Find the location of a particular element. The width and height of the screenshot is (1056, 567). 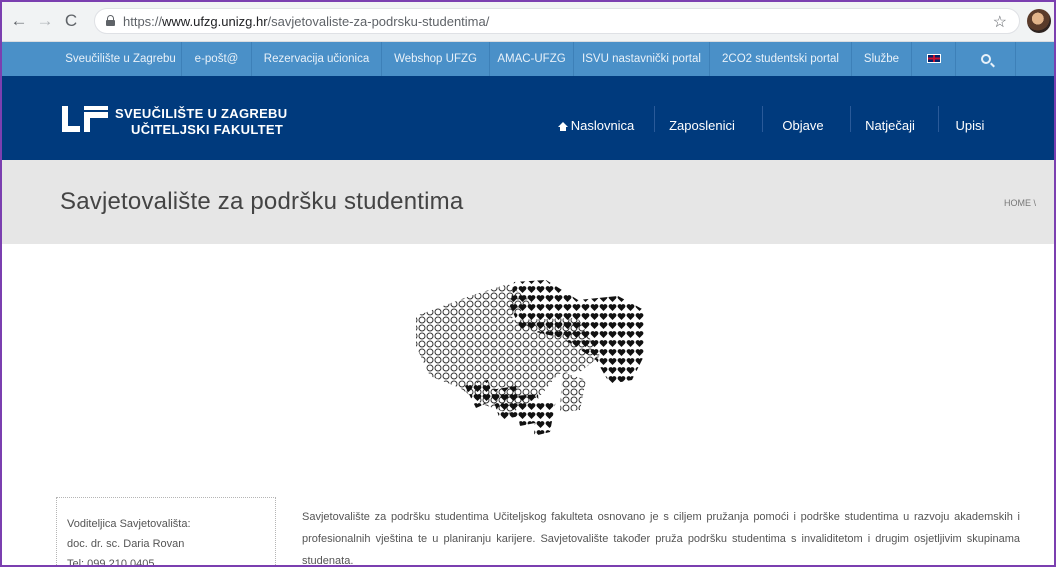

uk-flag-icon is located at coordinates (933, 59).